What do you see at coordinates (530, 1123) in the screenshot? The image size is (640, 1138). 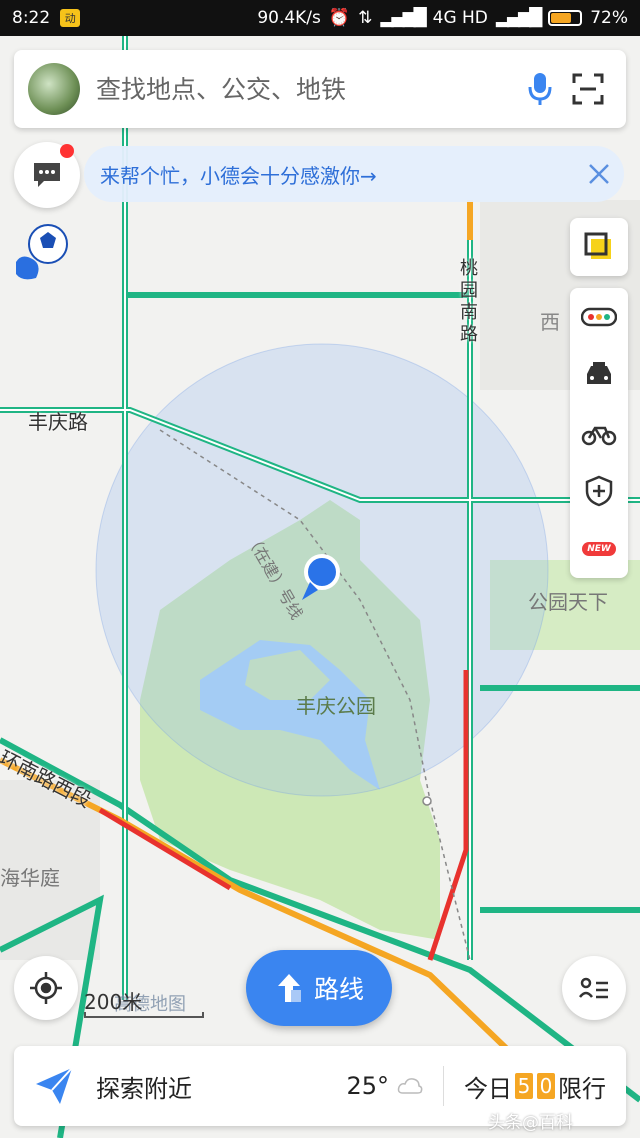 I see `watermark: 头条@百科` at bounding box center [530, 1123].